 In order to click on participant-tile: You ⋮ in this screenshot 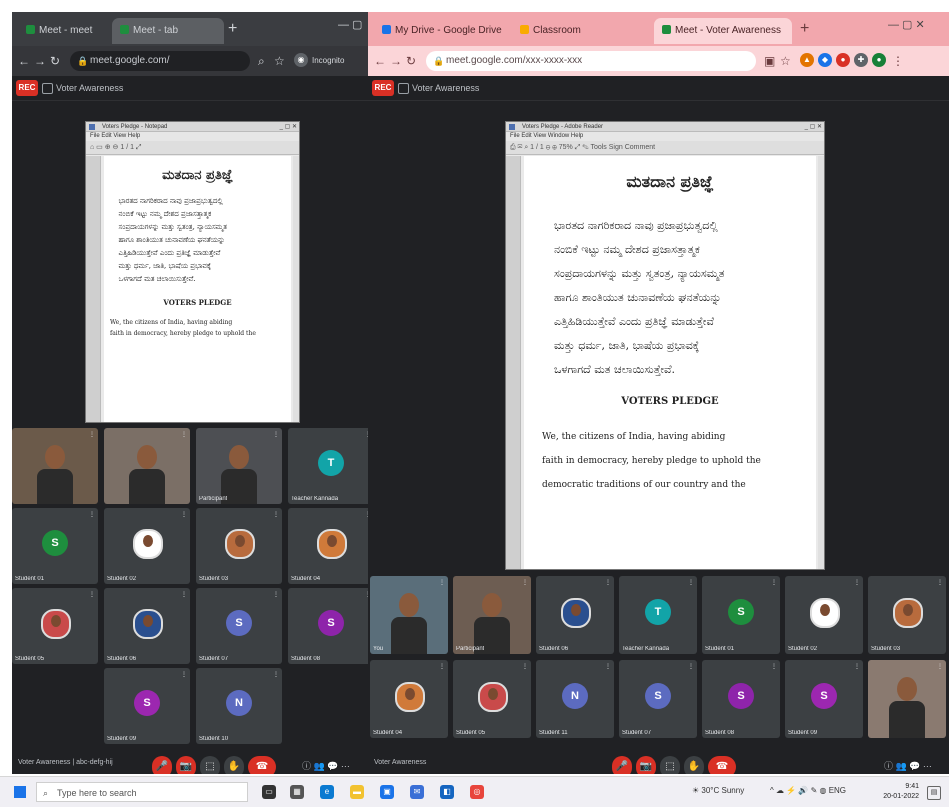, I will do `click(409, 615)`.